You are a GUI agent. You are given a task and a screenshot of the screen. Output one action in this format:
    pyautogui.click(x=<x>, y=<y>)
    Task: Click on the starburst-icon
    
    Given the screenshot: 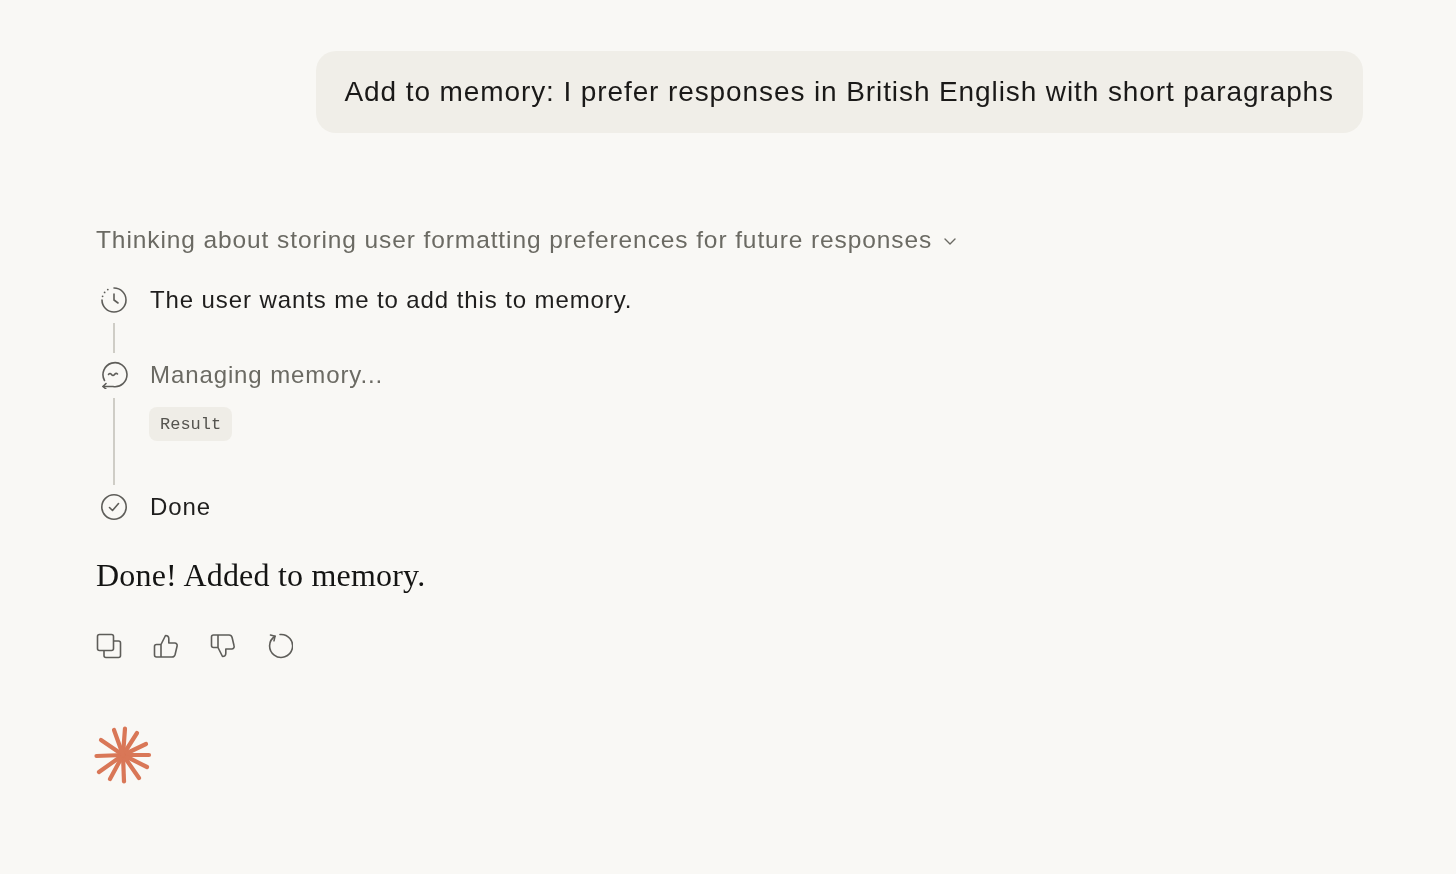 What is the action you would take?
    pyautogui.click(x=123, y=755)
    